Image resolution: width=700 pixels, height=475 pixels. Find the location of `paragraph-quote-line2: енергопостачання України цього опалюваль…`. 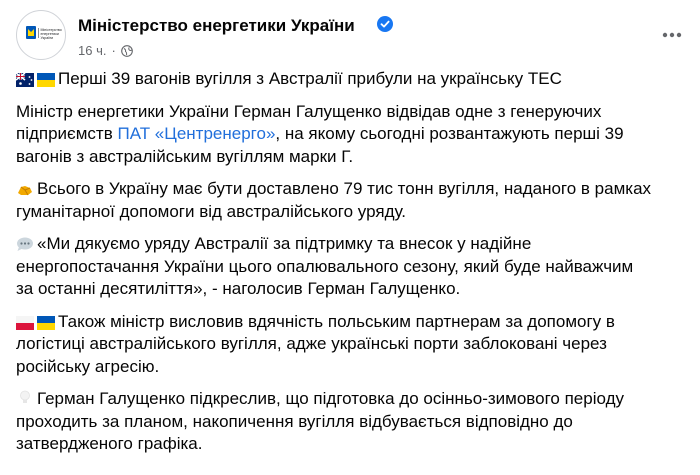

paragraph-quote-line2: енергопостачання України цього опалюваль… is located at coordinates (325, 266).